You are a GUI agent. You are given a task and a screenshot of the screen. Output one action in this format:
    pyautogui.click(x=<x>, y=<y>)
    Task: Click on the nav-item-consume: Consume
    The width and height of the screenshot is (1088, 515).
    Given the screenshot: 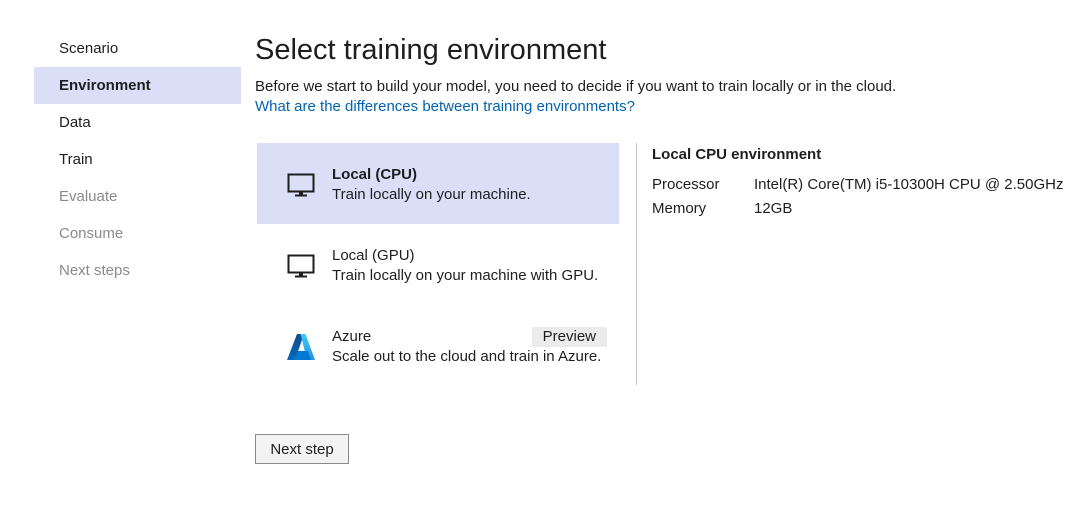 What is the action you would take?
    pyautogui.click(x=91, y=233)
    